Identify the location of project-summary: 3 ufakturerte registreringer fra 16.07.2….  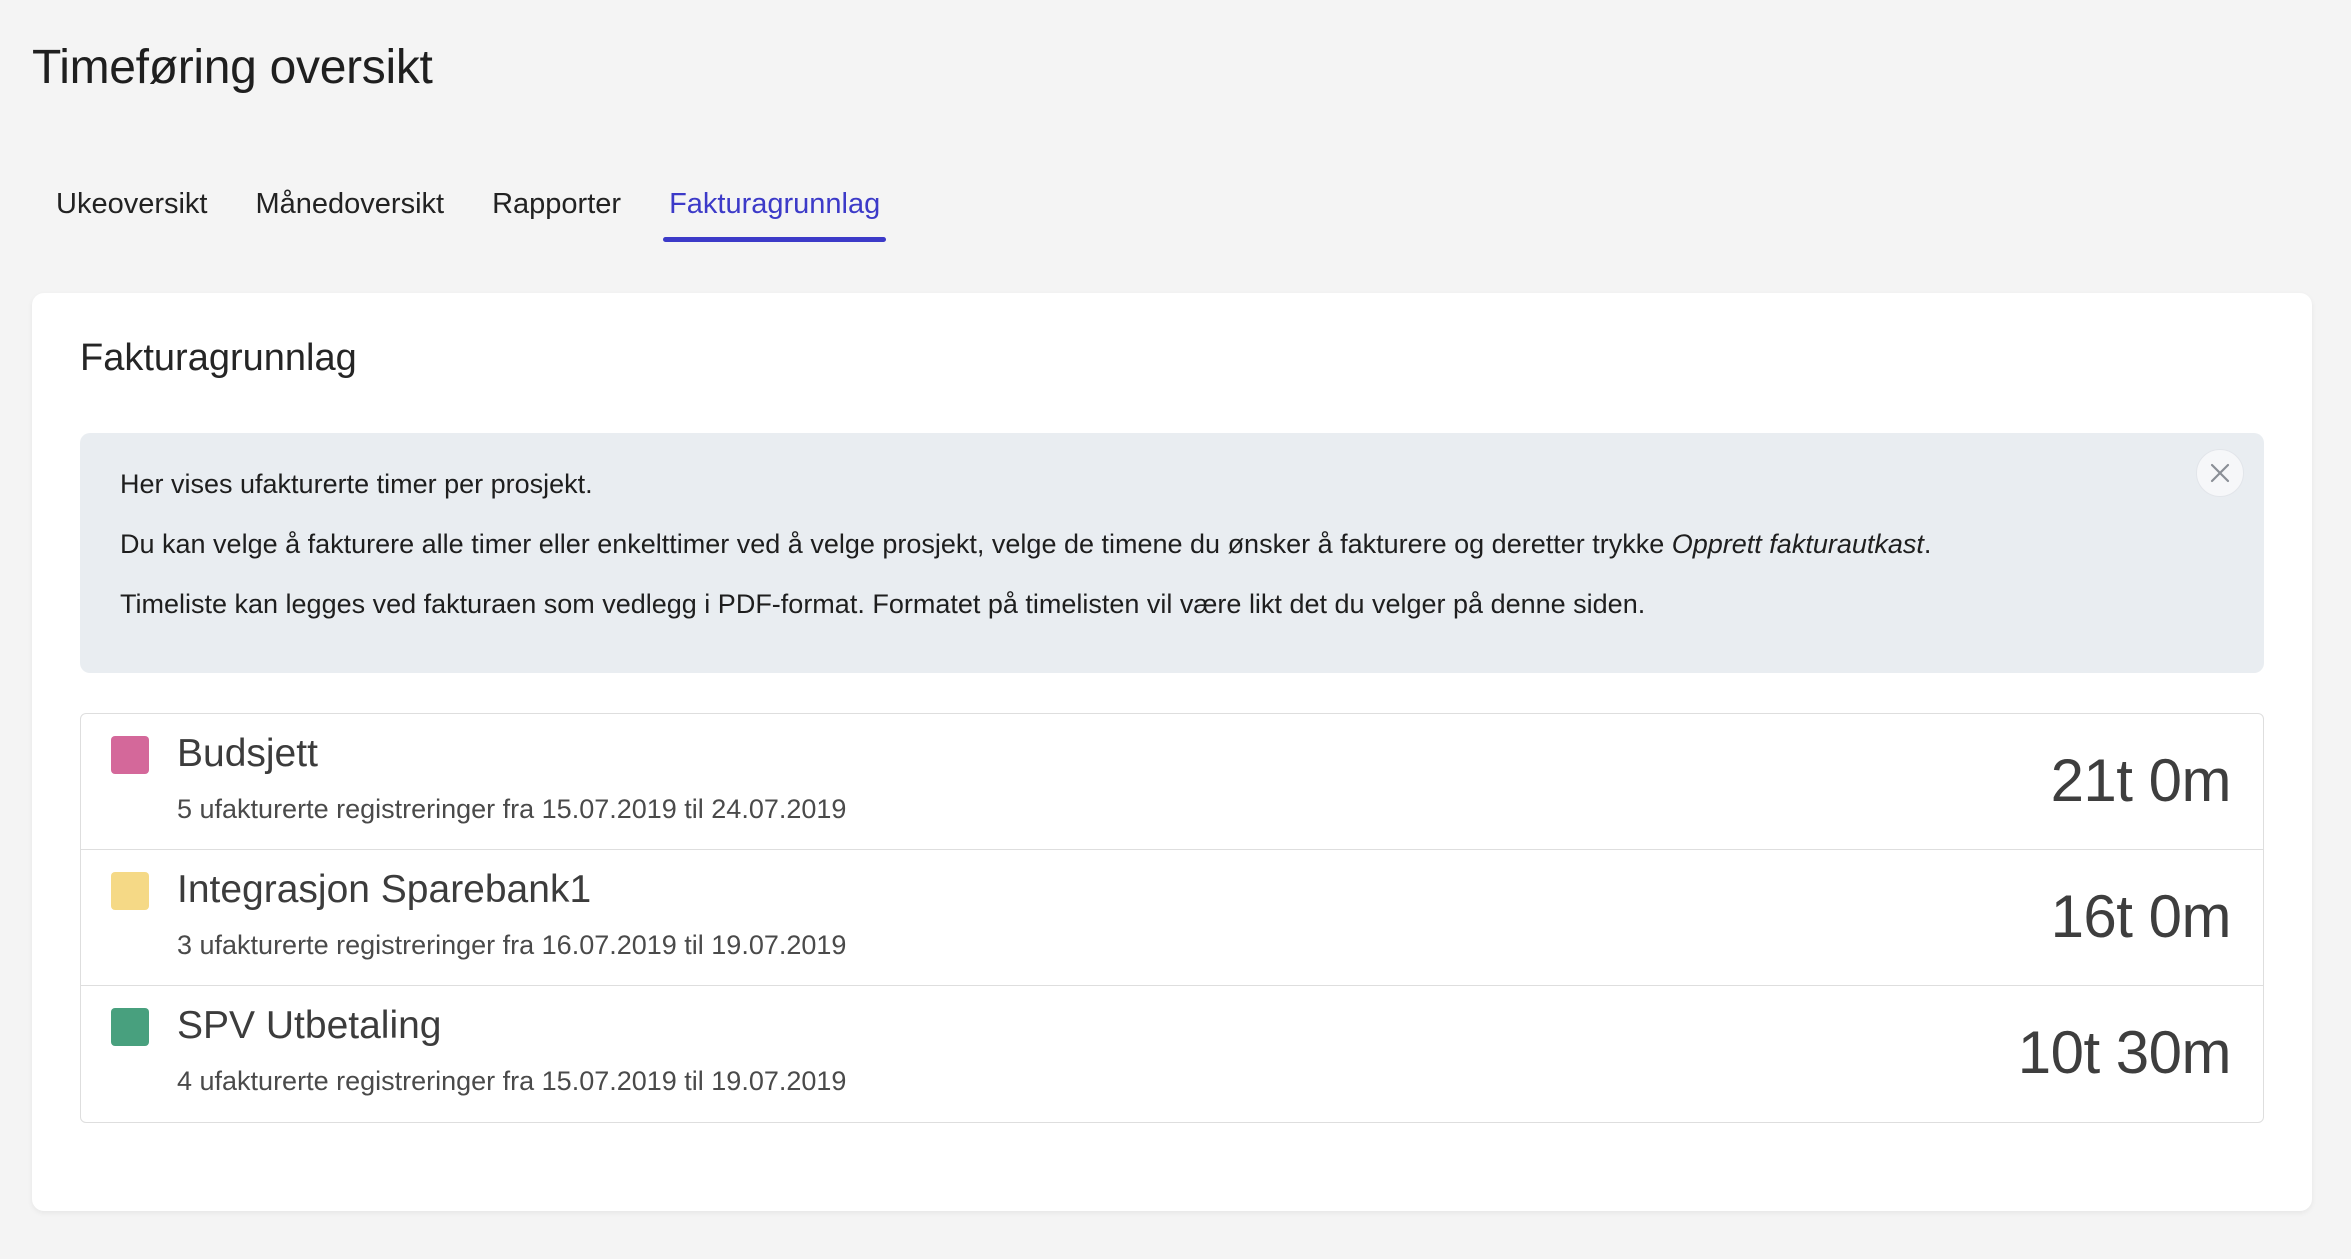
(512, 945).